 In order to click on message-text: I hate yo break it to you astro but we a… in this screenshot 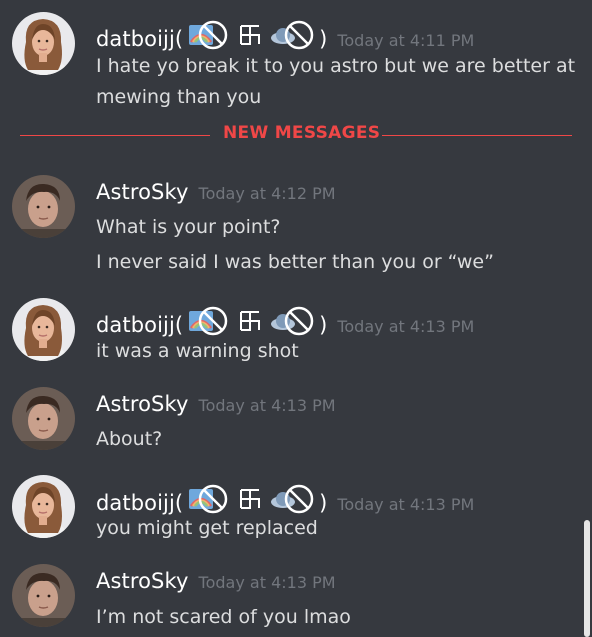, I will do `click(336, 66)`.